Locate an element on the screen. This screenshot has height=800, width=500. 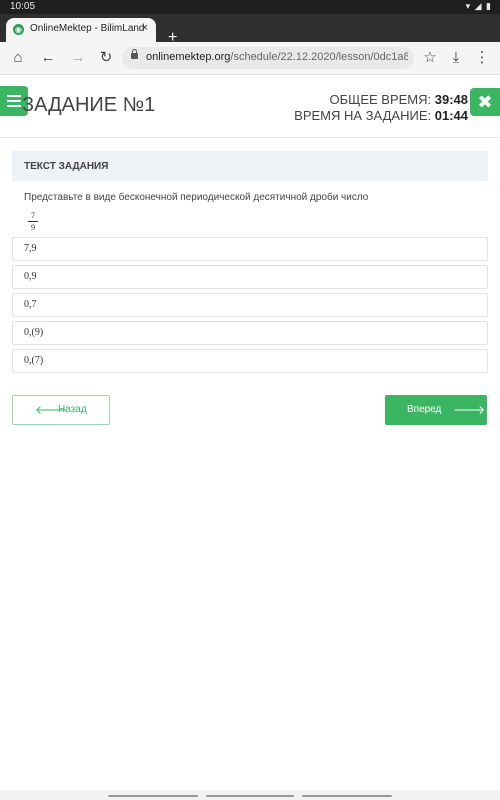
browser-tab-strip: ◉ OnlineMektep - BilimLand × + is located at coordinates (250, 30).